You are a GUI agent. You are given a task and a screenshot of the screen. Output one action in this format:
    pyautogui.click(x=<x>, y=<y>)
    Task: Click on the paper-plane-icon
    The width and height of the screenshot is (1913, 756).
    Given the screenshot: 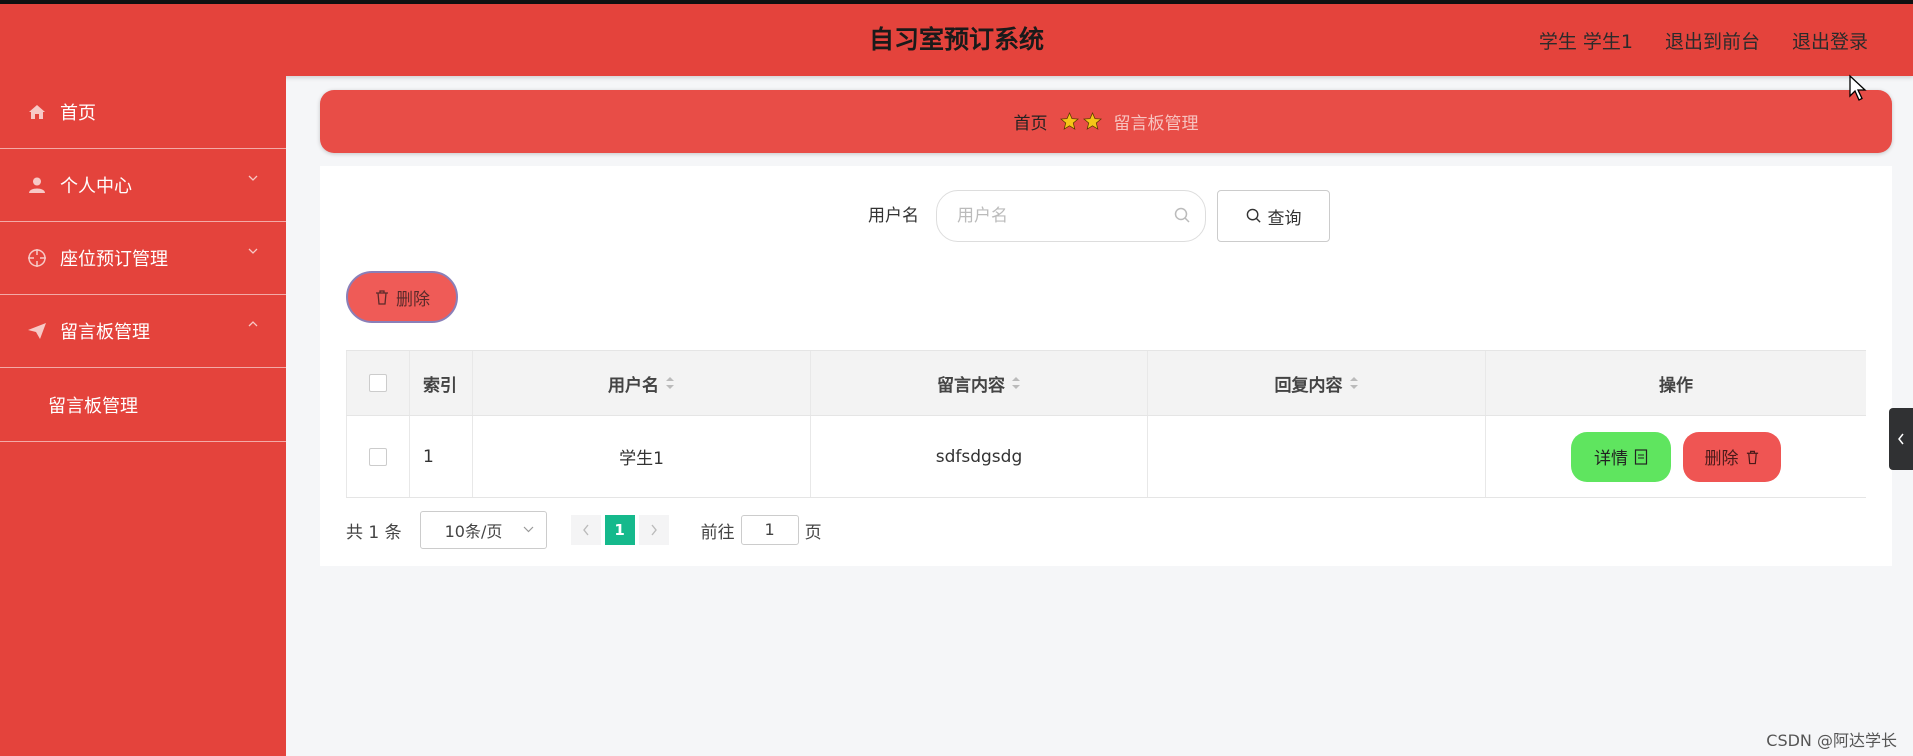 What is the action you would take?
    pyautogui.click(x=37, y=331)
    